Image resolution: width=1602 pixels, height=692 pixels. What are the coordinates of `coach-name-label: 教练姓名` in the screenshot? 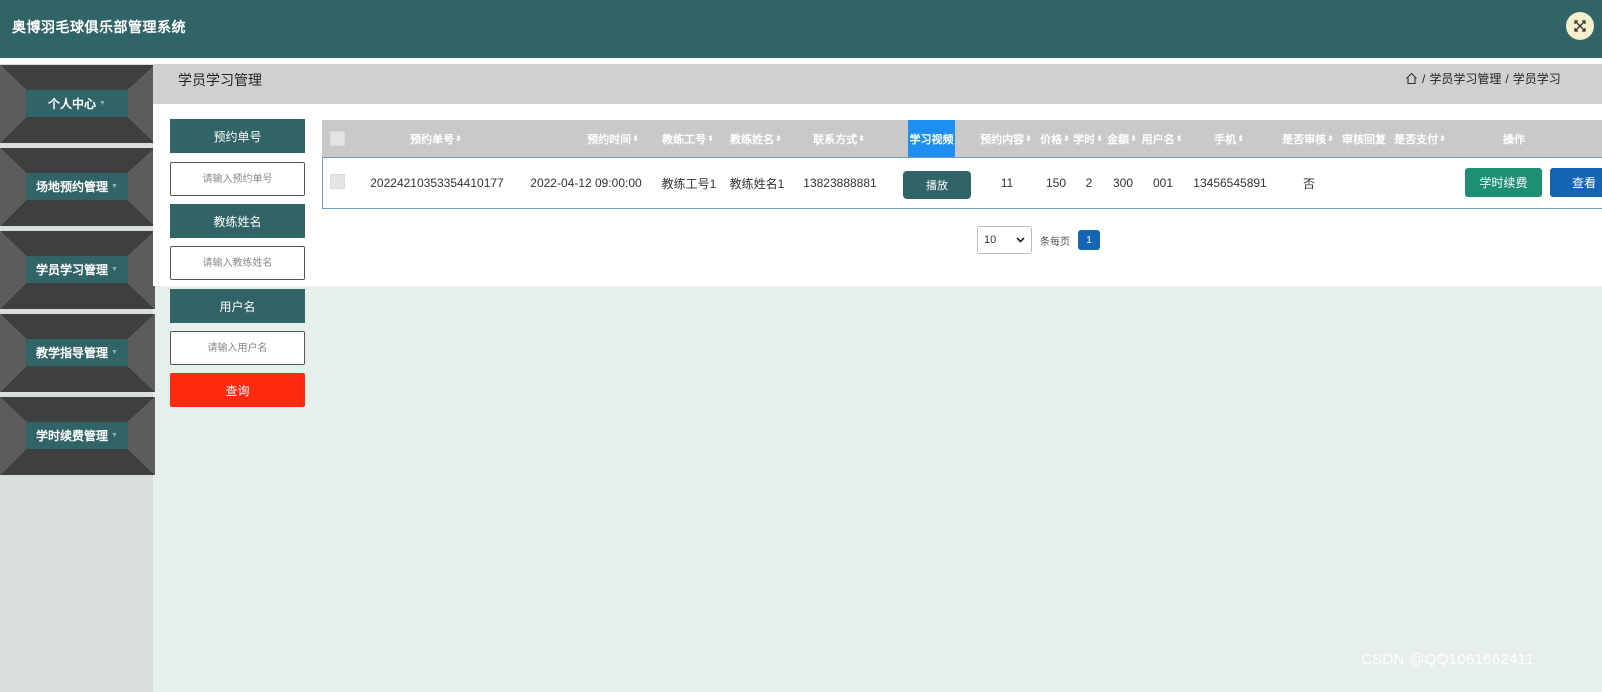 It's located at (237, 221).